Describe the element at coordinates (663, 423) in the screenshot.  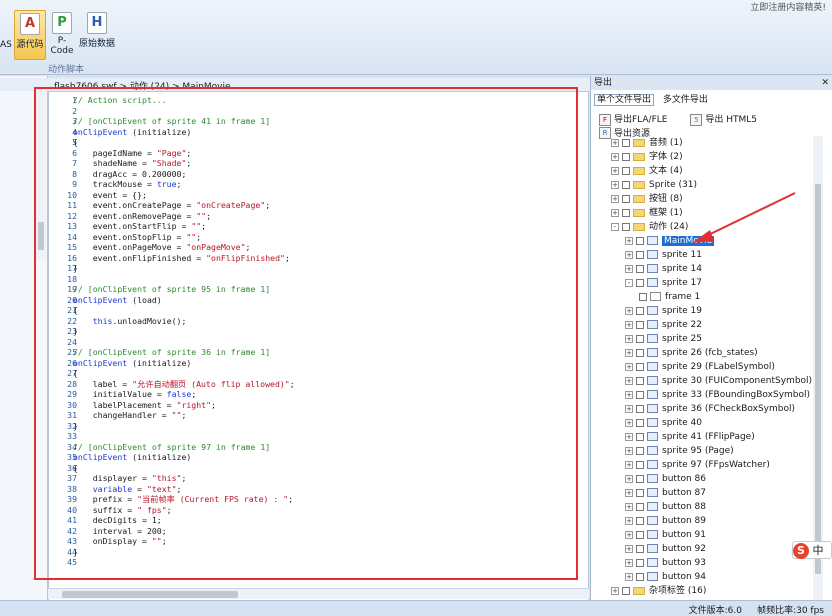
I see `tree-item: + sprite 40` at that location.